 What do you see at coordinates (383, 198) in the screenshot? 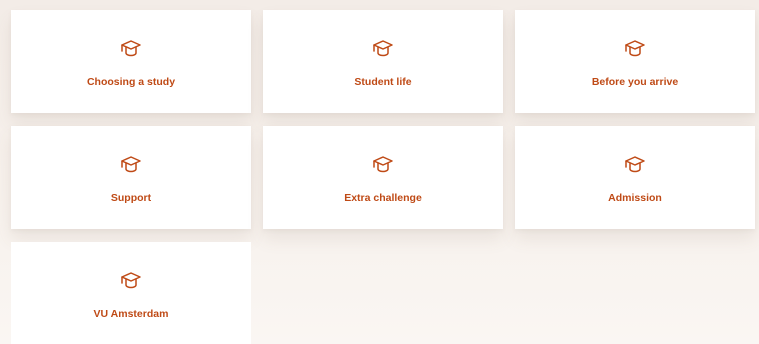
I see `tile-label: Extra challenge` at bounding box center [383, 198].